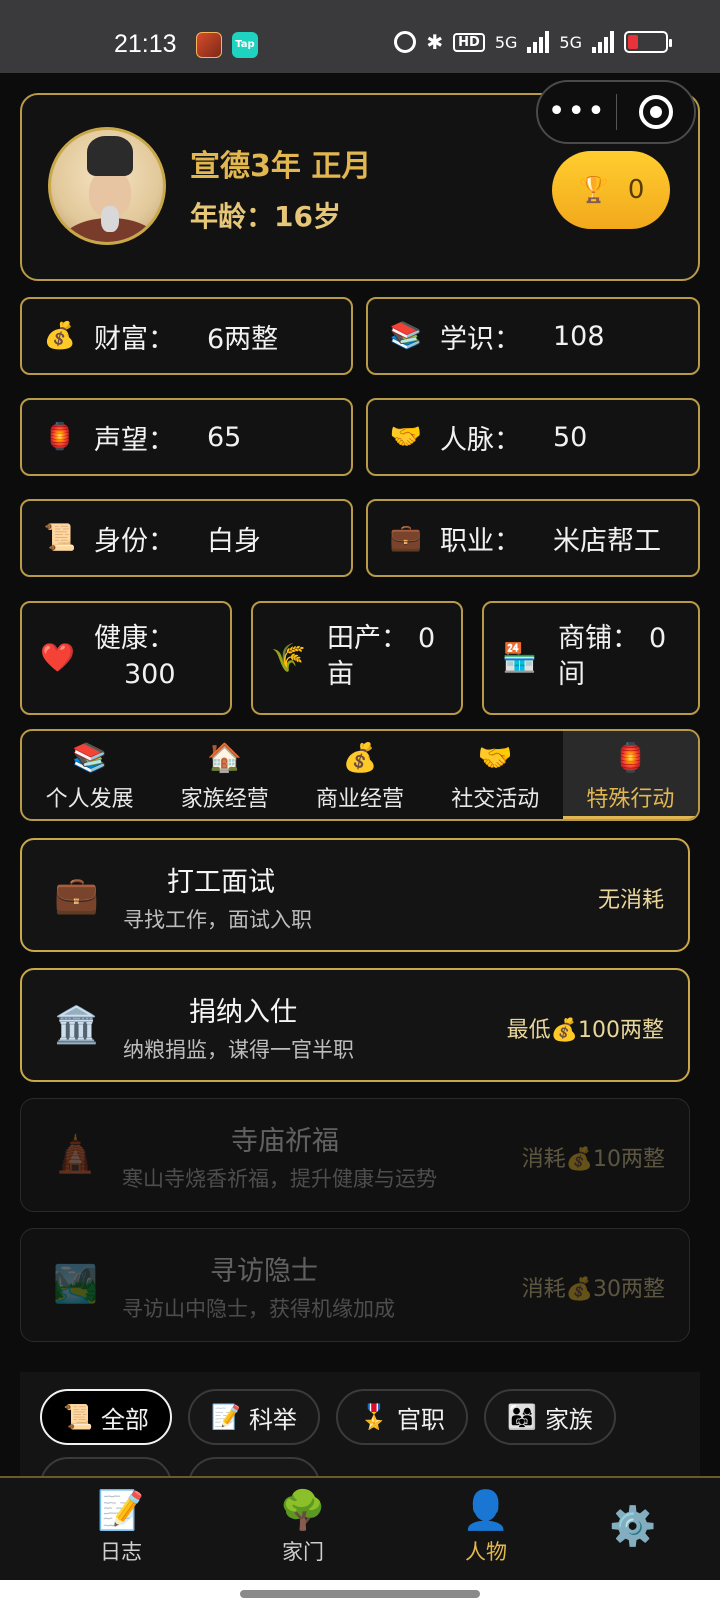 This screenshot has width=720, height=1608. Describe the element at coordinates (593, 1159) in the screenshot. I see `action-cost: 消耗💰10两整` at that location.